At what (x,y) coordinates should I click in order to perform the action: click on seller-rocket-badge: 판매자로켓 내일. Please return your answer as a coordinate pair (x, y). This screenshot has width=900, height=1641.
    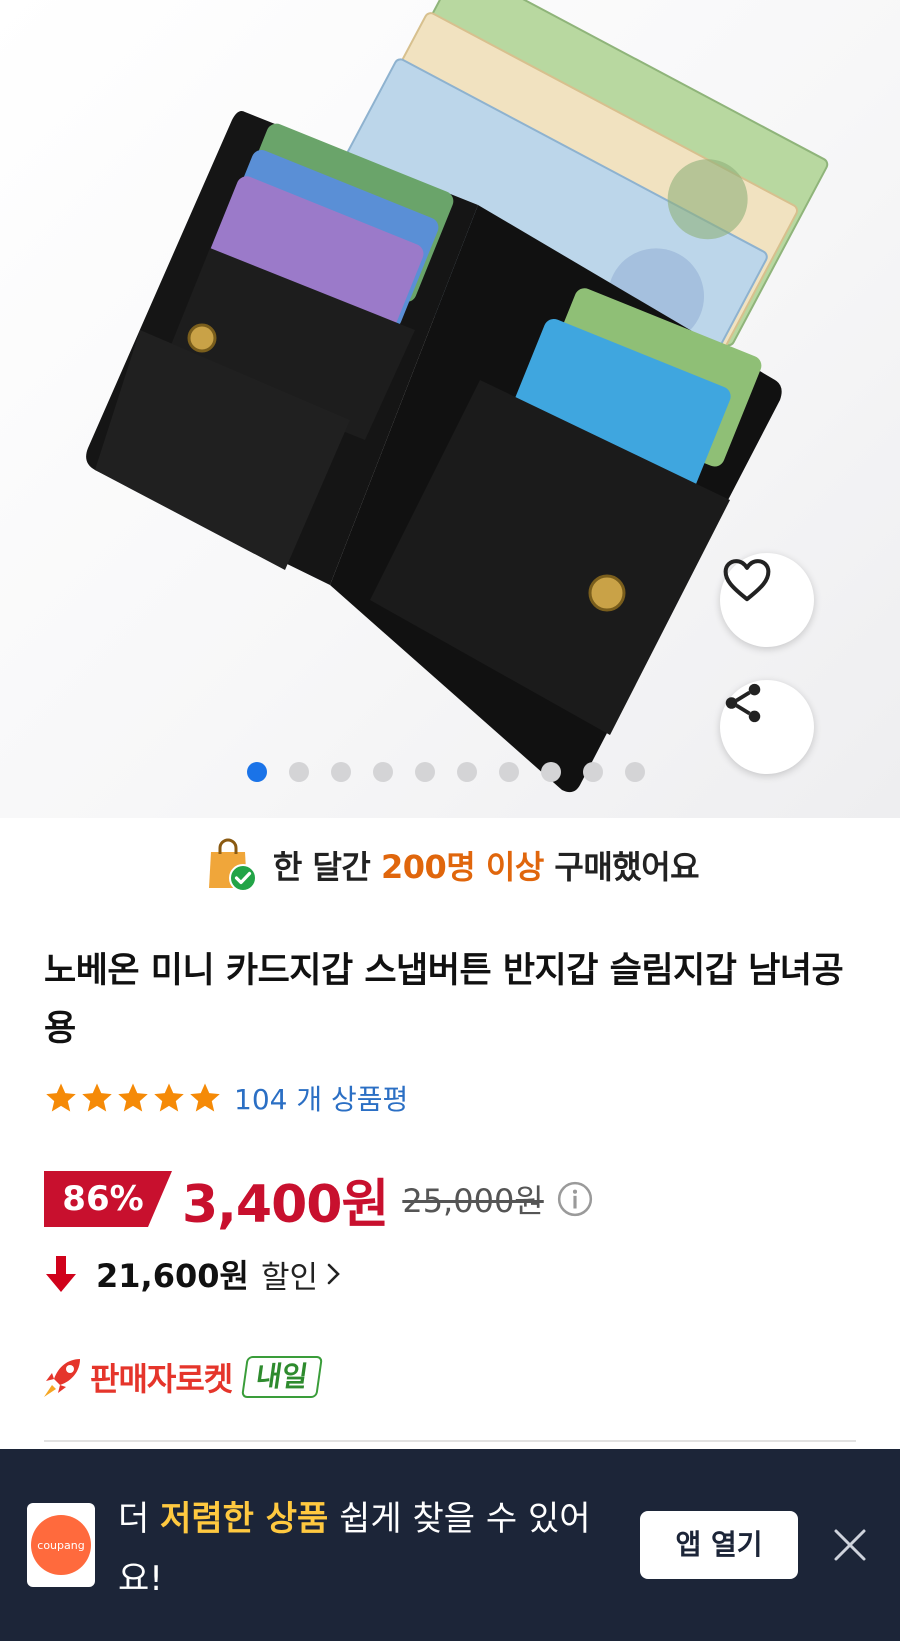
    Looking at the image, I should click on (181, 1377).